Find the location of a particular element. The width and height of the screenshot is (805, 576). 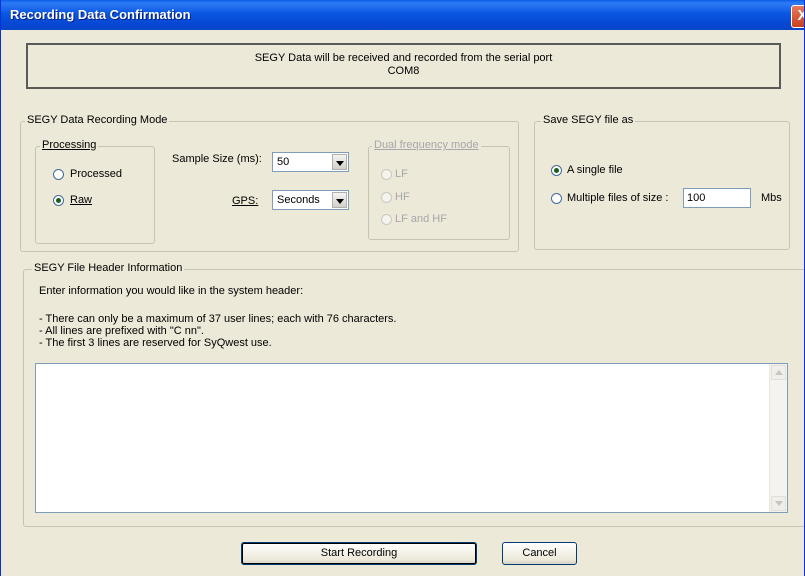

multiple-files-radio is located at coordinates (556, 198).